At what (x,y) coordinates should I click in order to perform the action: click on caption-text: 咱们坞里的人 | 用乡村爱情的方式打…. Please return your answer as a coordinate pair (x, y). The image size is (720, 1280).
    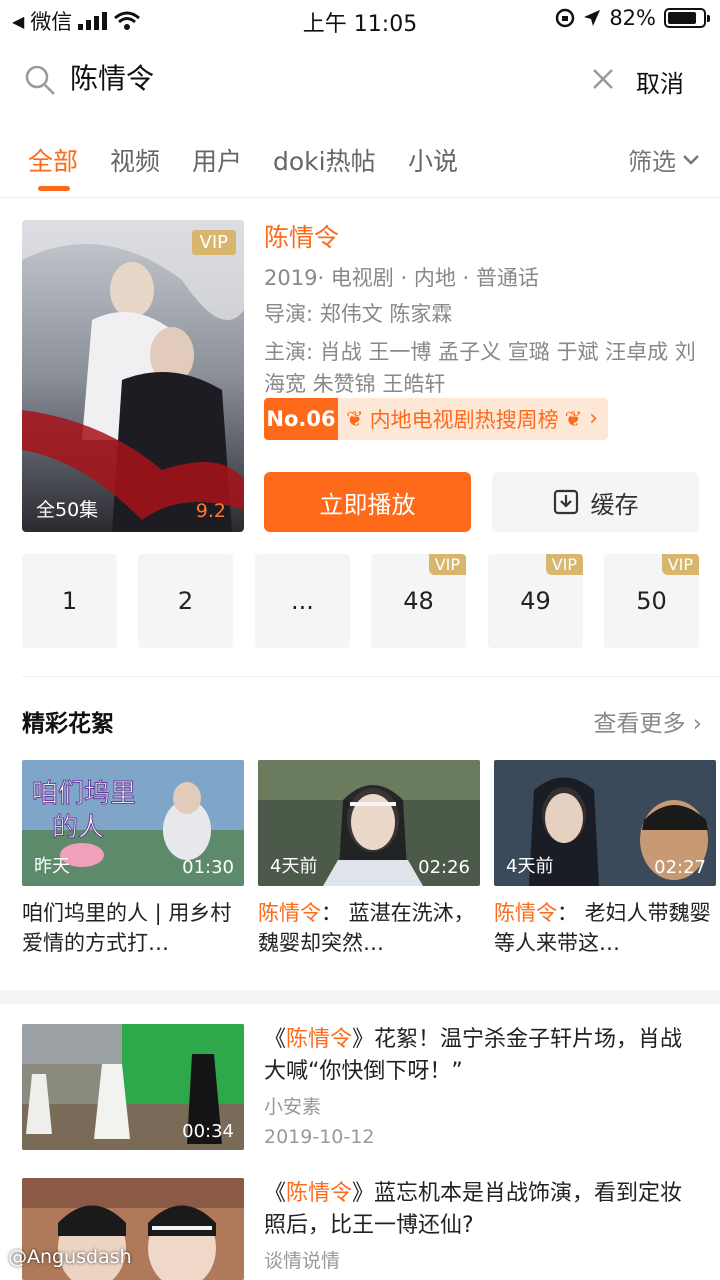
    Looking at the image, I should click on (127, 928).